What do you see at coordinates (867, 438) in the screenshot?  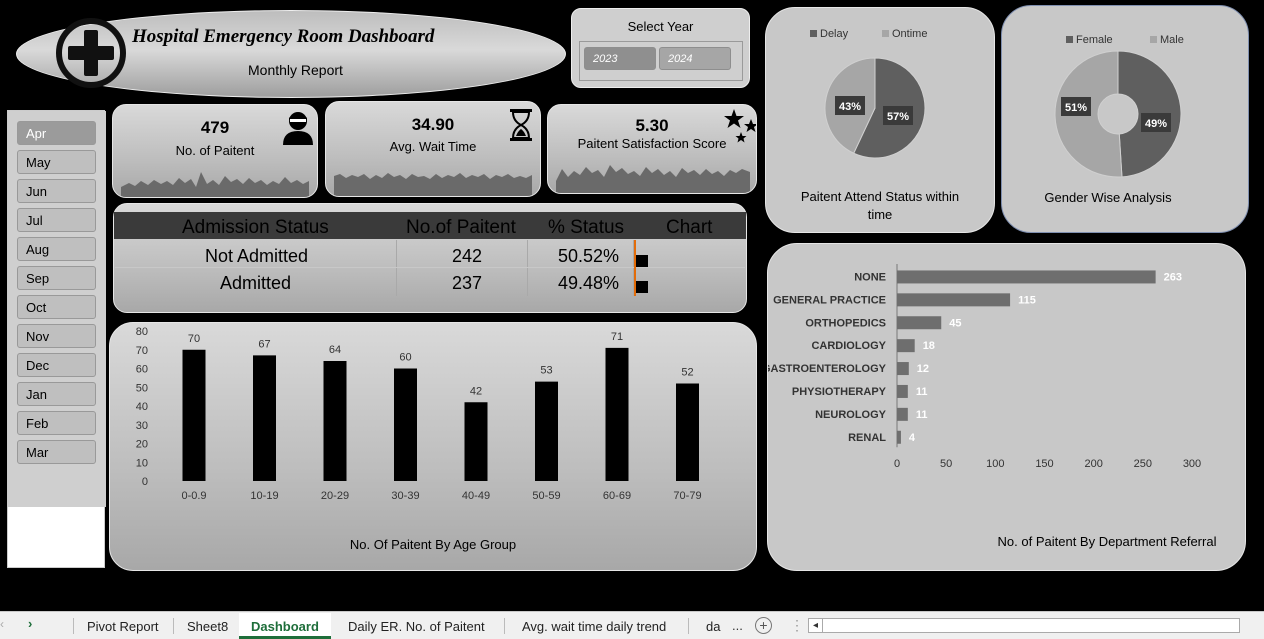 I see `dept-category-7: RENAL` at bounding box center [867, 438].